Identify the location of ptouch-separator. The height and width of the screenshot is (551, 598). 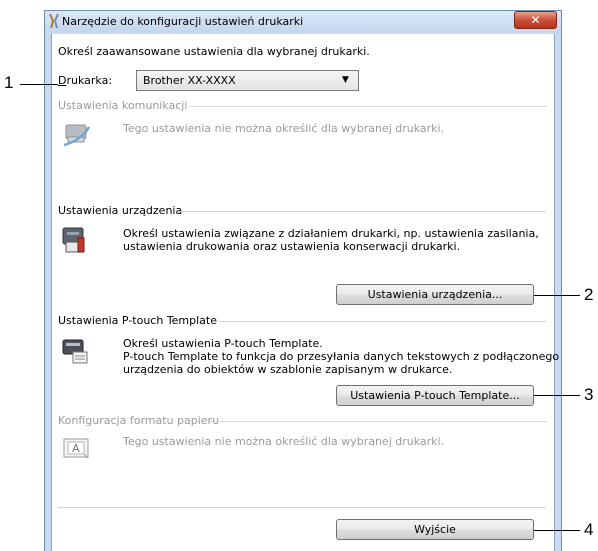
(382, 321).